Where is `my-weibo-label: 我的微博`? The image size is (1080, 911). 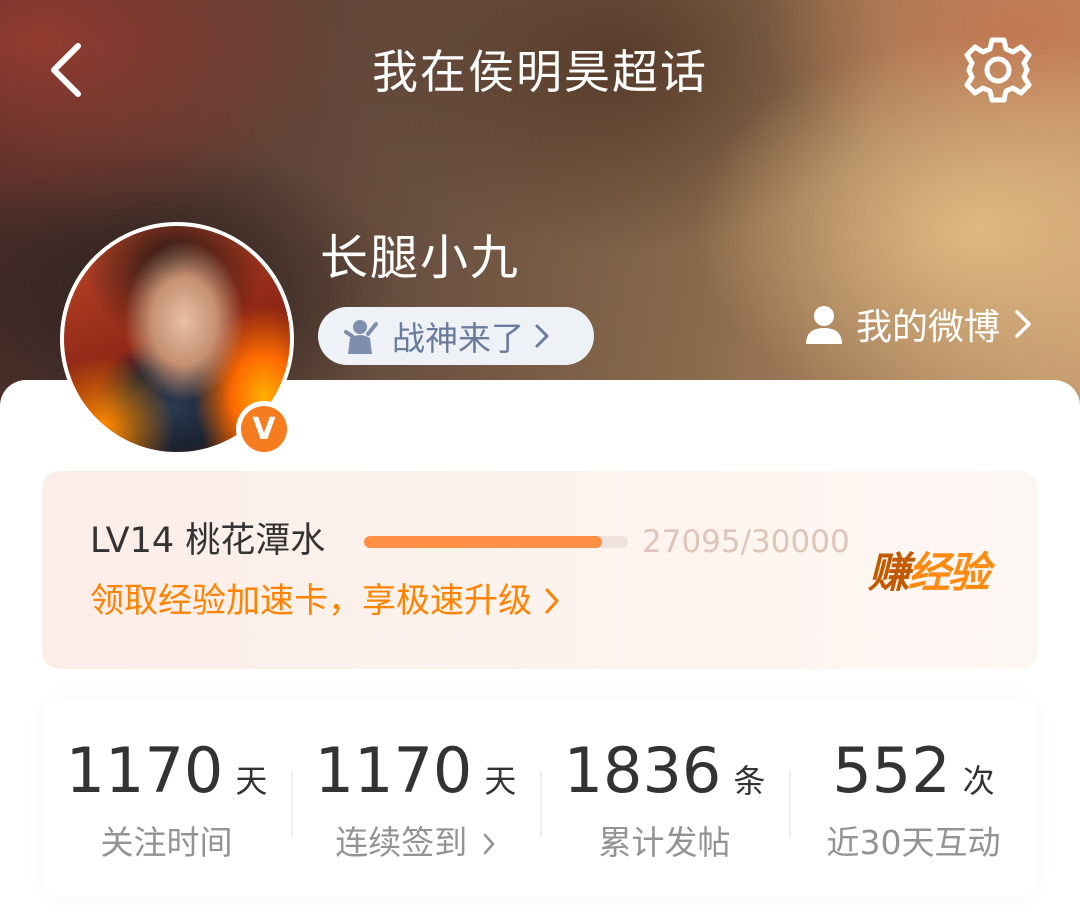 my-weibo-label: 我的微博 is located at coordinates (927, 327).